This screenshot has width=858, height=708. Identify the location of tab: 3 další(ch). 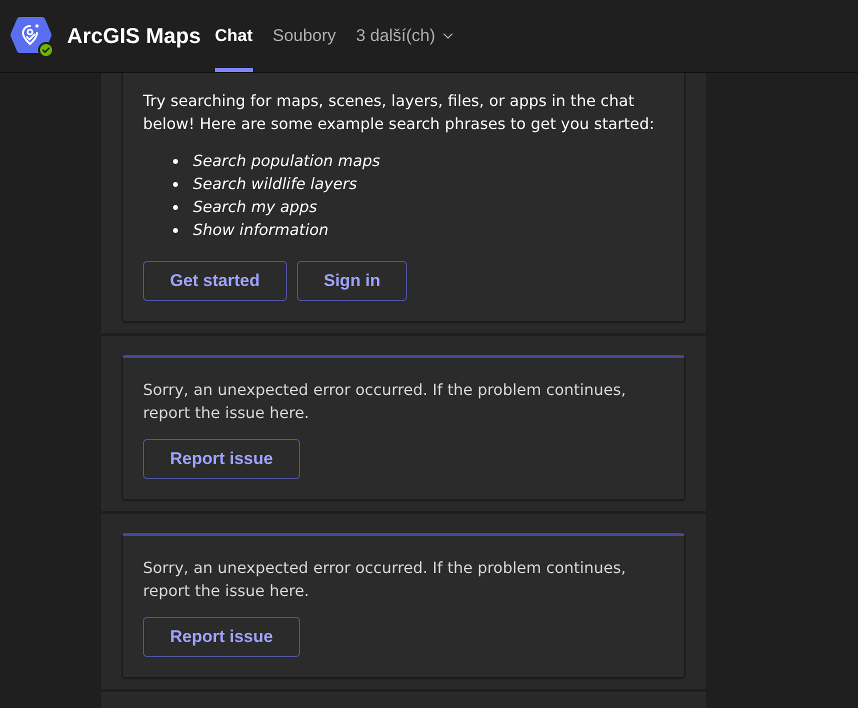
(405, 36).